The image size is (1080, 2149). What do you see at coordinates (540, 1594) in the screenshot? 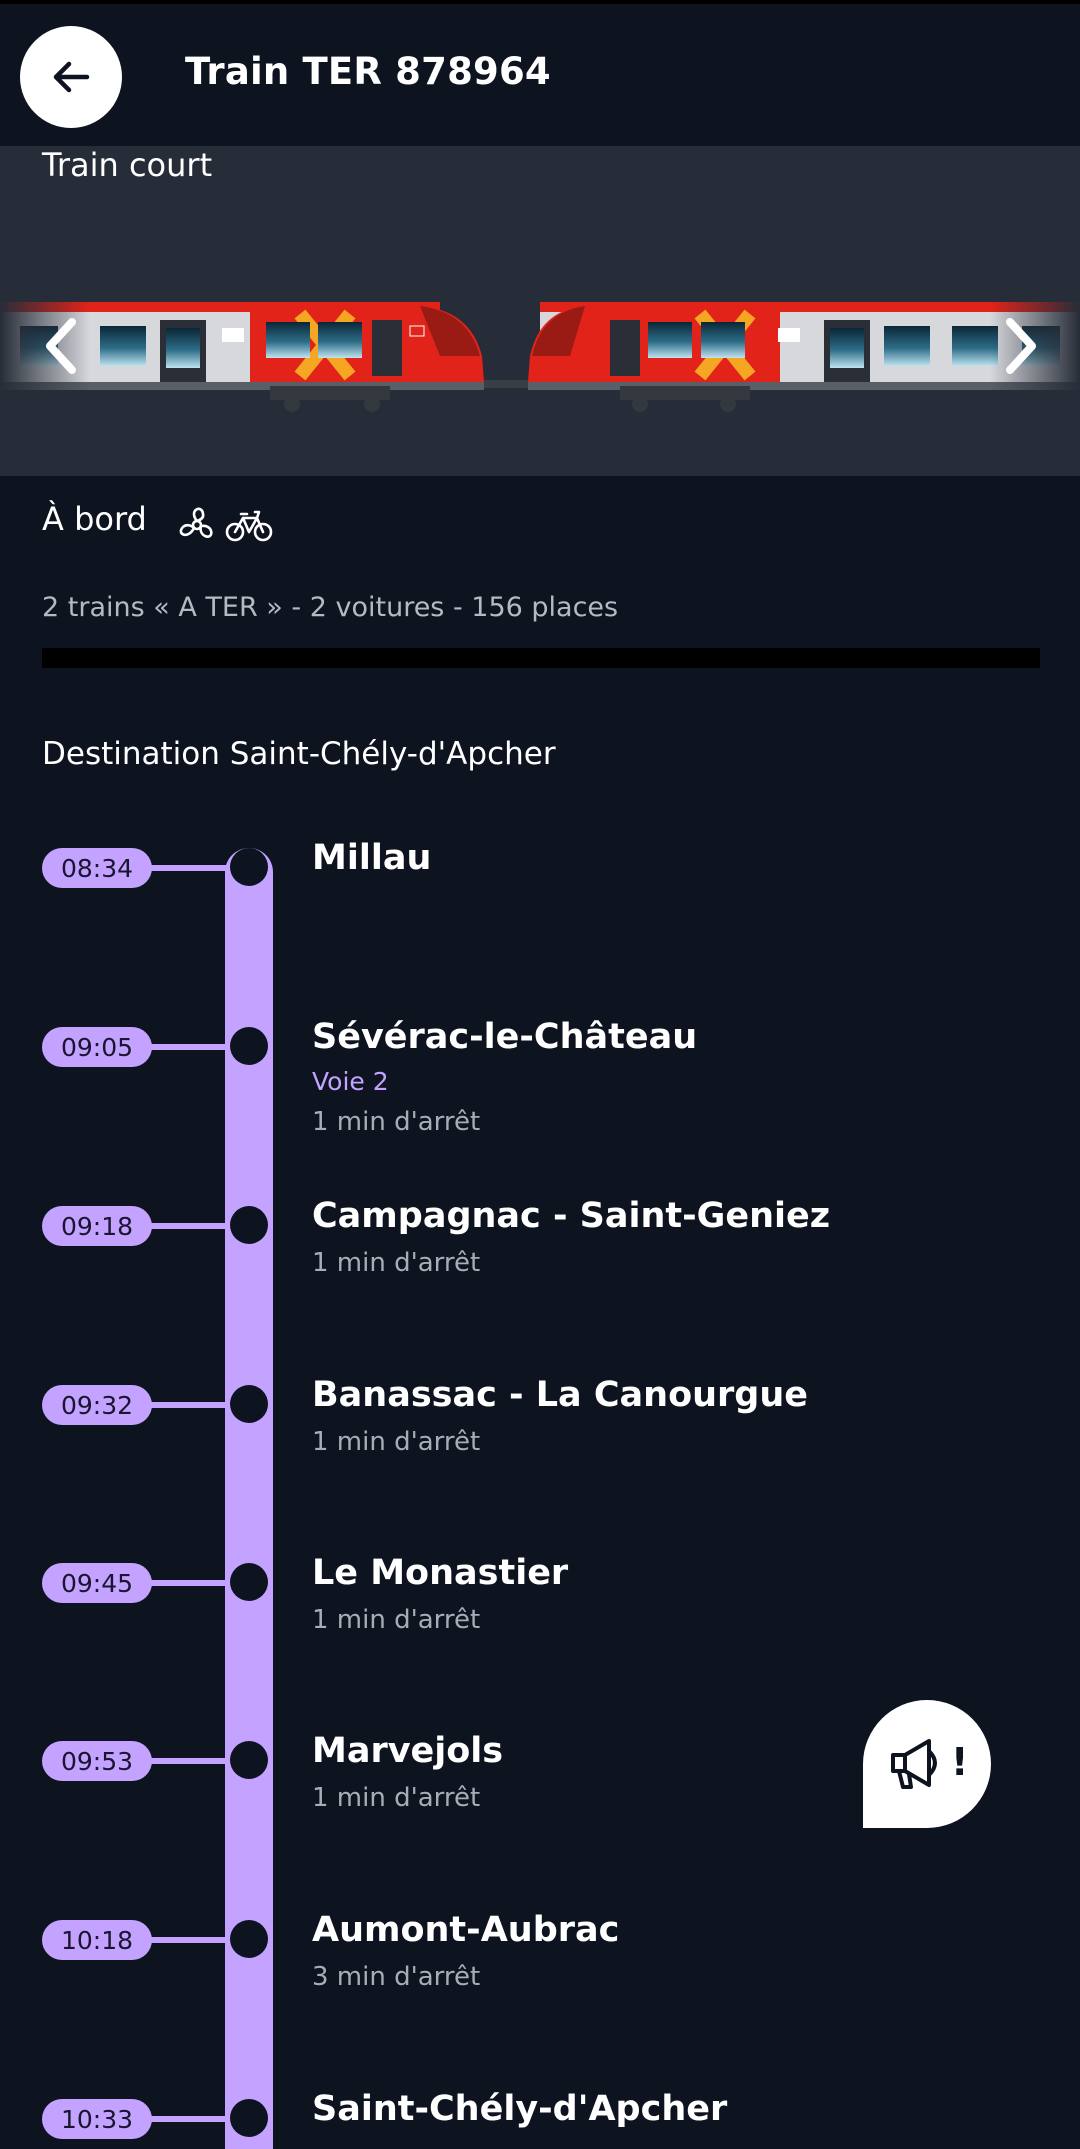
I see `stop-item: 09:45 Le Monastier 1 min d'arrêt` at bounding box center [540, 1594].